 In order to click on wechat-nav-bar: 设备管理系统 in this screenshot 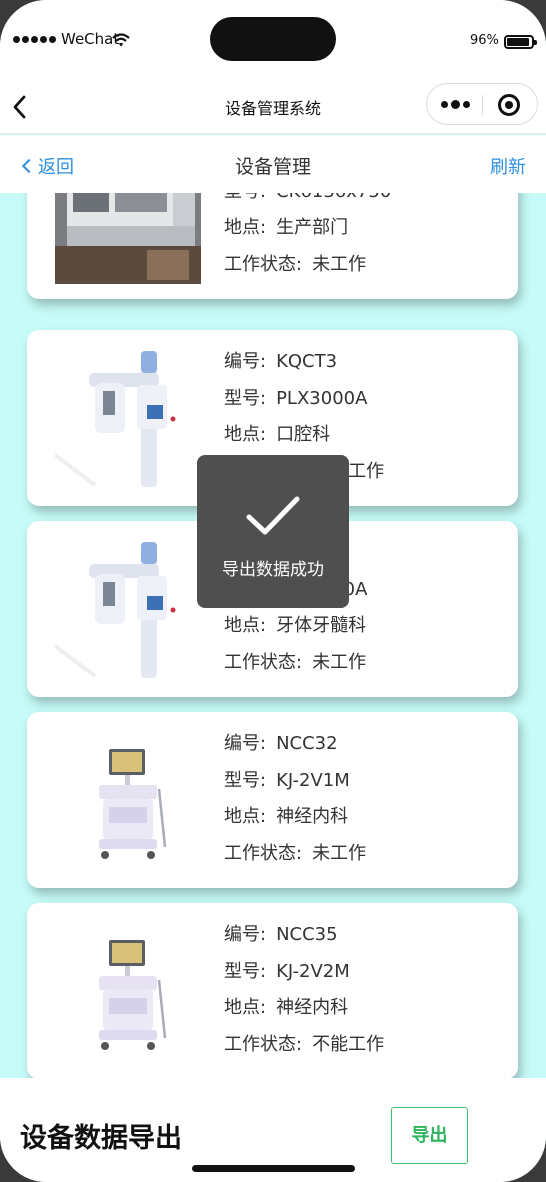, I will do `click(273, 108)`.